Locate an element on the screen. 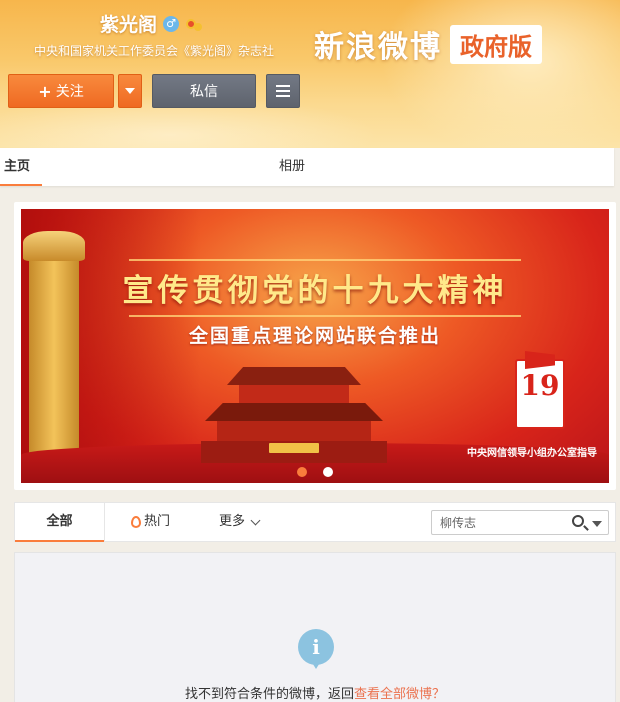  chevron-down-icon is located at coordinates (255, 520).